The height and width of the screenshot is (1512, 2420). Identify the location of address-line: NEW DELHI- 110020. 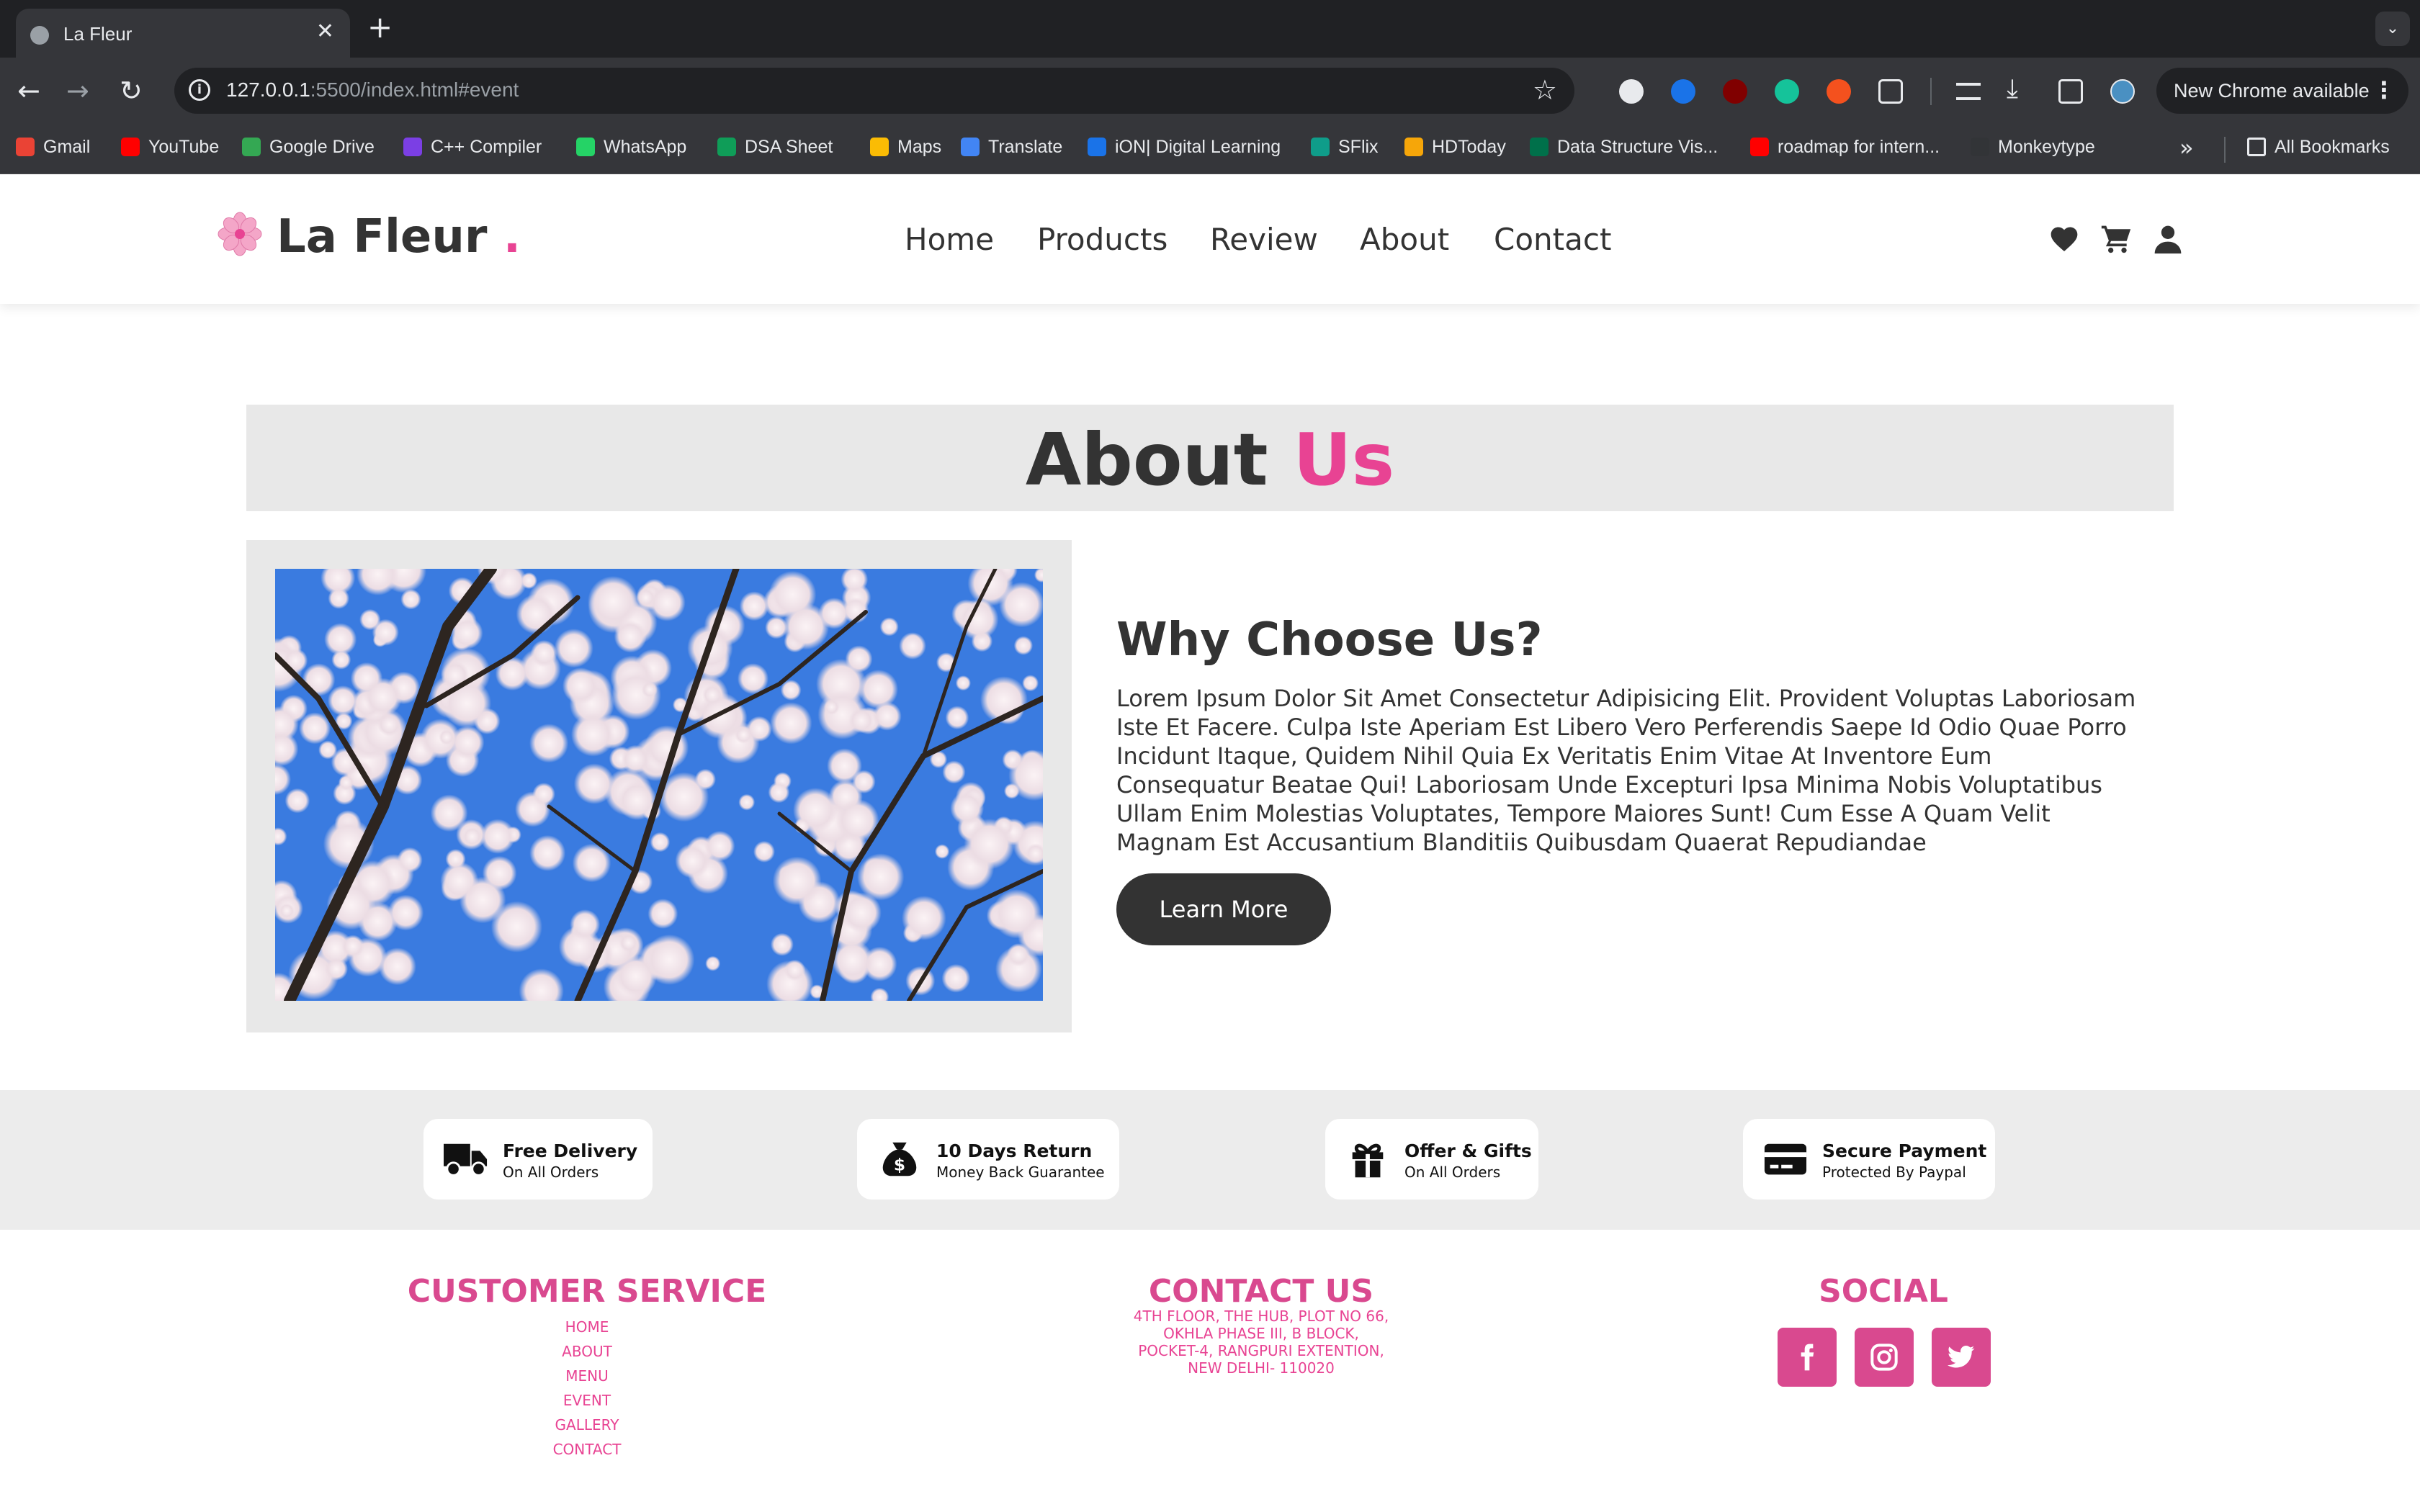
(1261, 1368).